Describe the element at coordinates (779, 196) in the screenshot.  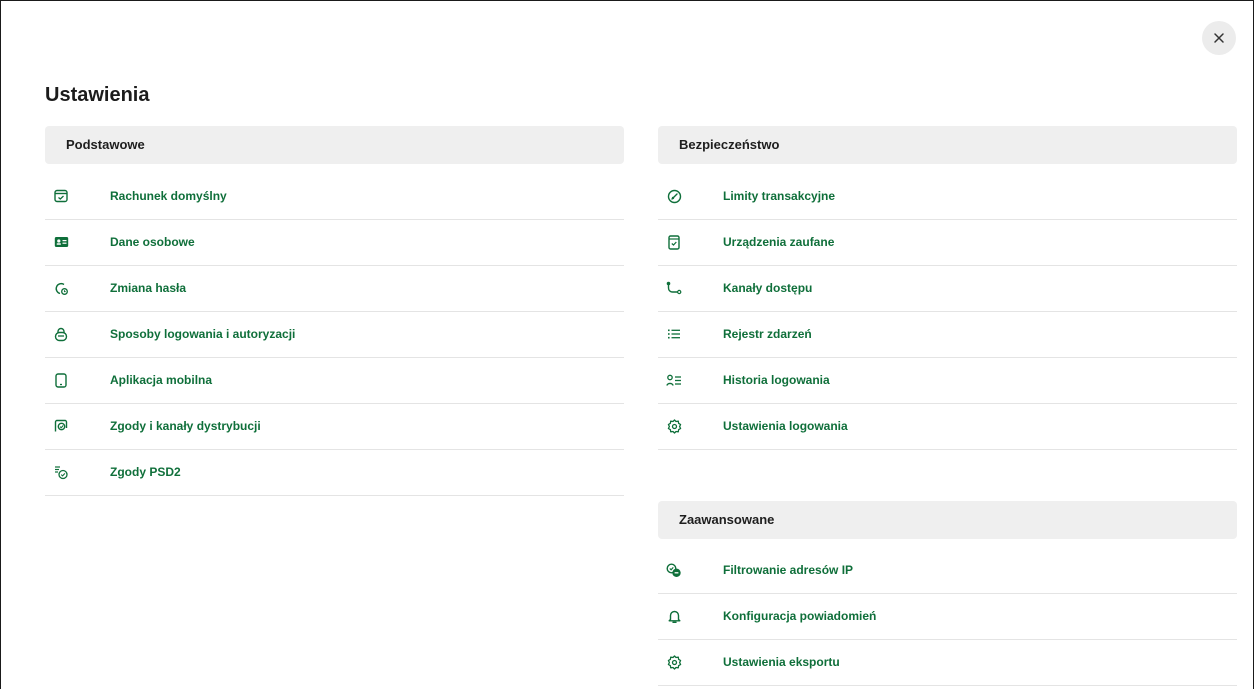
I see `settings-item-label: Limity transakcyjne` at that location.